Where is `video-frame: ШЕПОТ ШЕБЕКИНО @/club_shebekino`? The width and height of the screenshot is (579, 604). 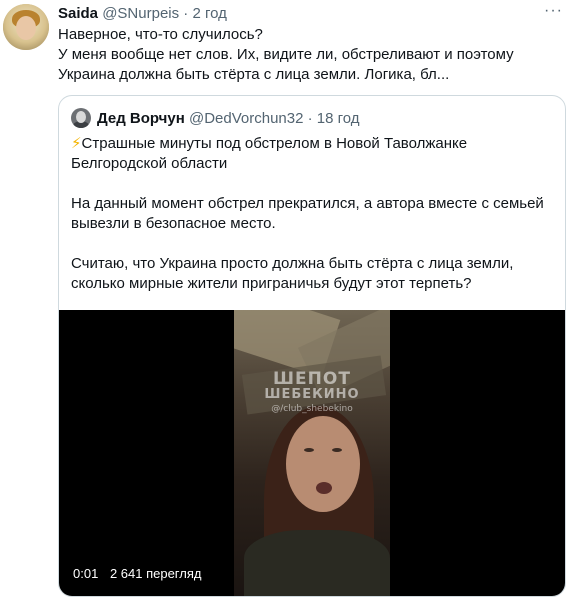
video-frame: ШЕПОТ ШЕБЕКИНО @/club_shebekino is located at coordinates (312, 453).